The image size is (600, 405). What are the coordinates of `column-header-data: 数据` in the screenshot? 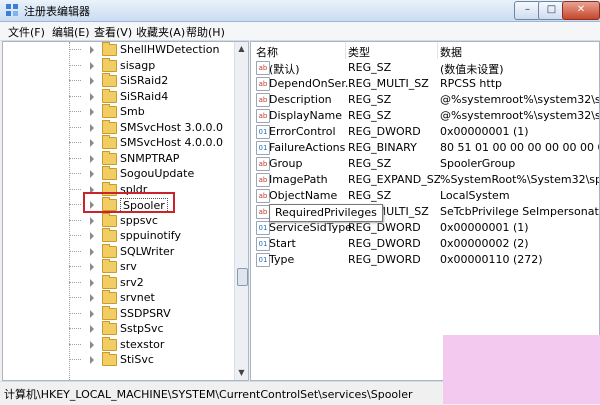 It's located at (451, 52).